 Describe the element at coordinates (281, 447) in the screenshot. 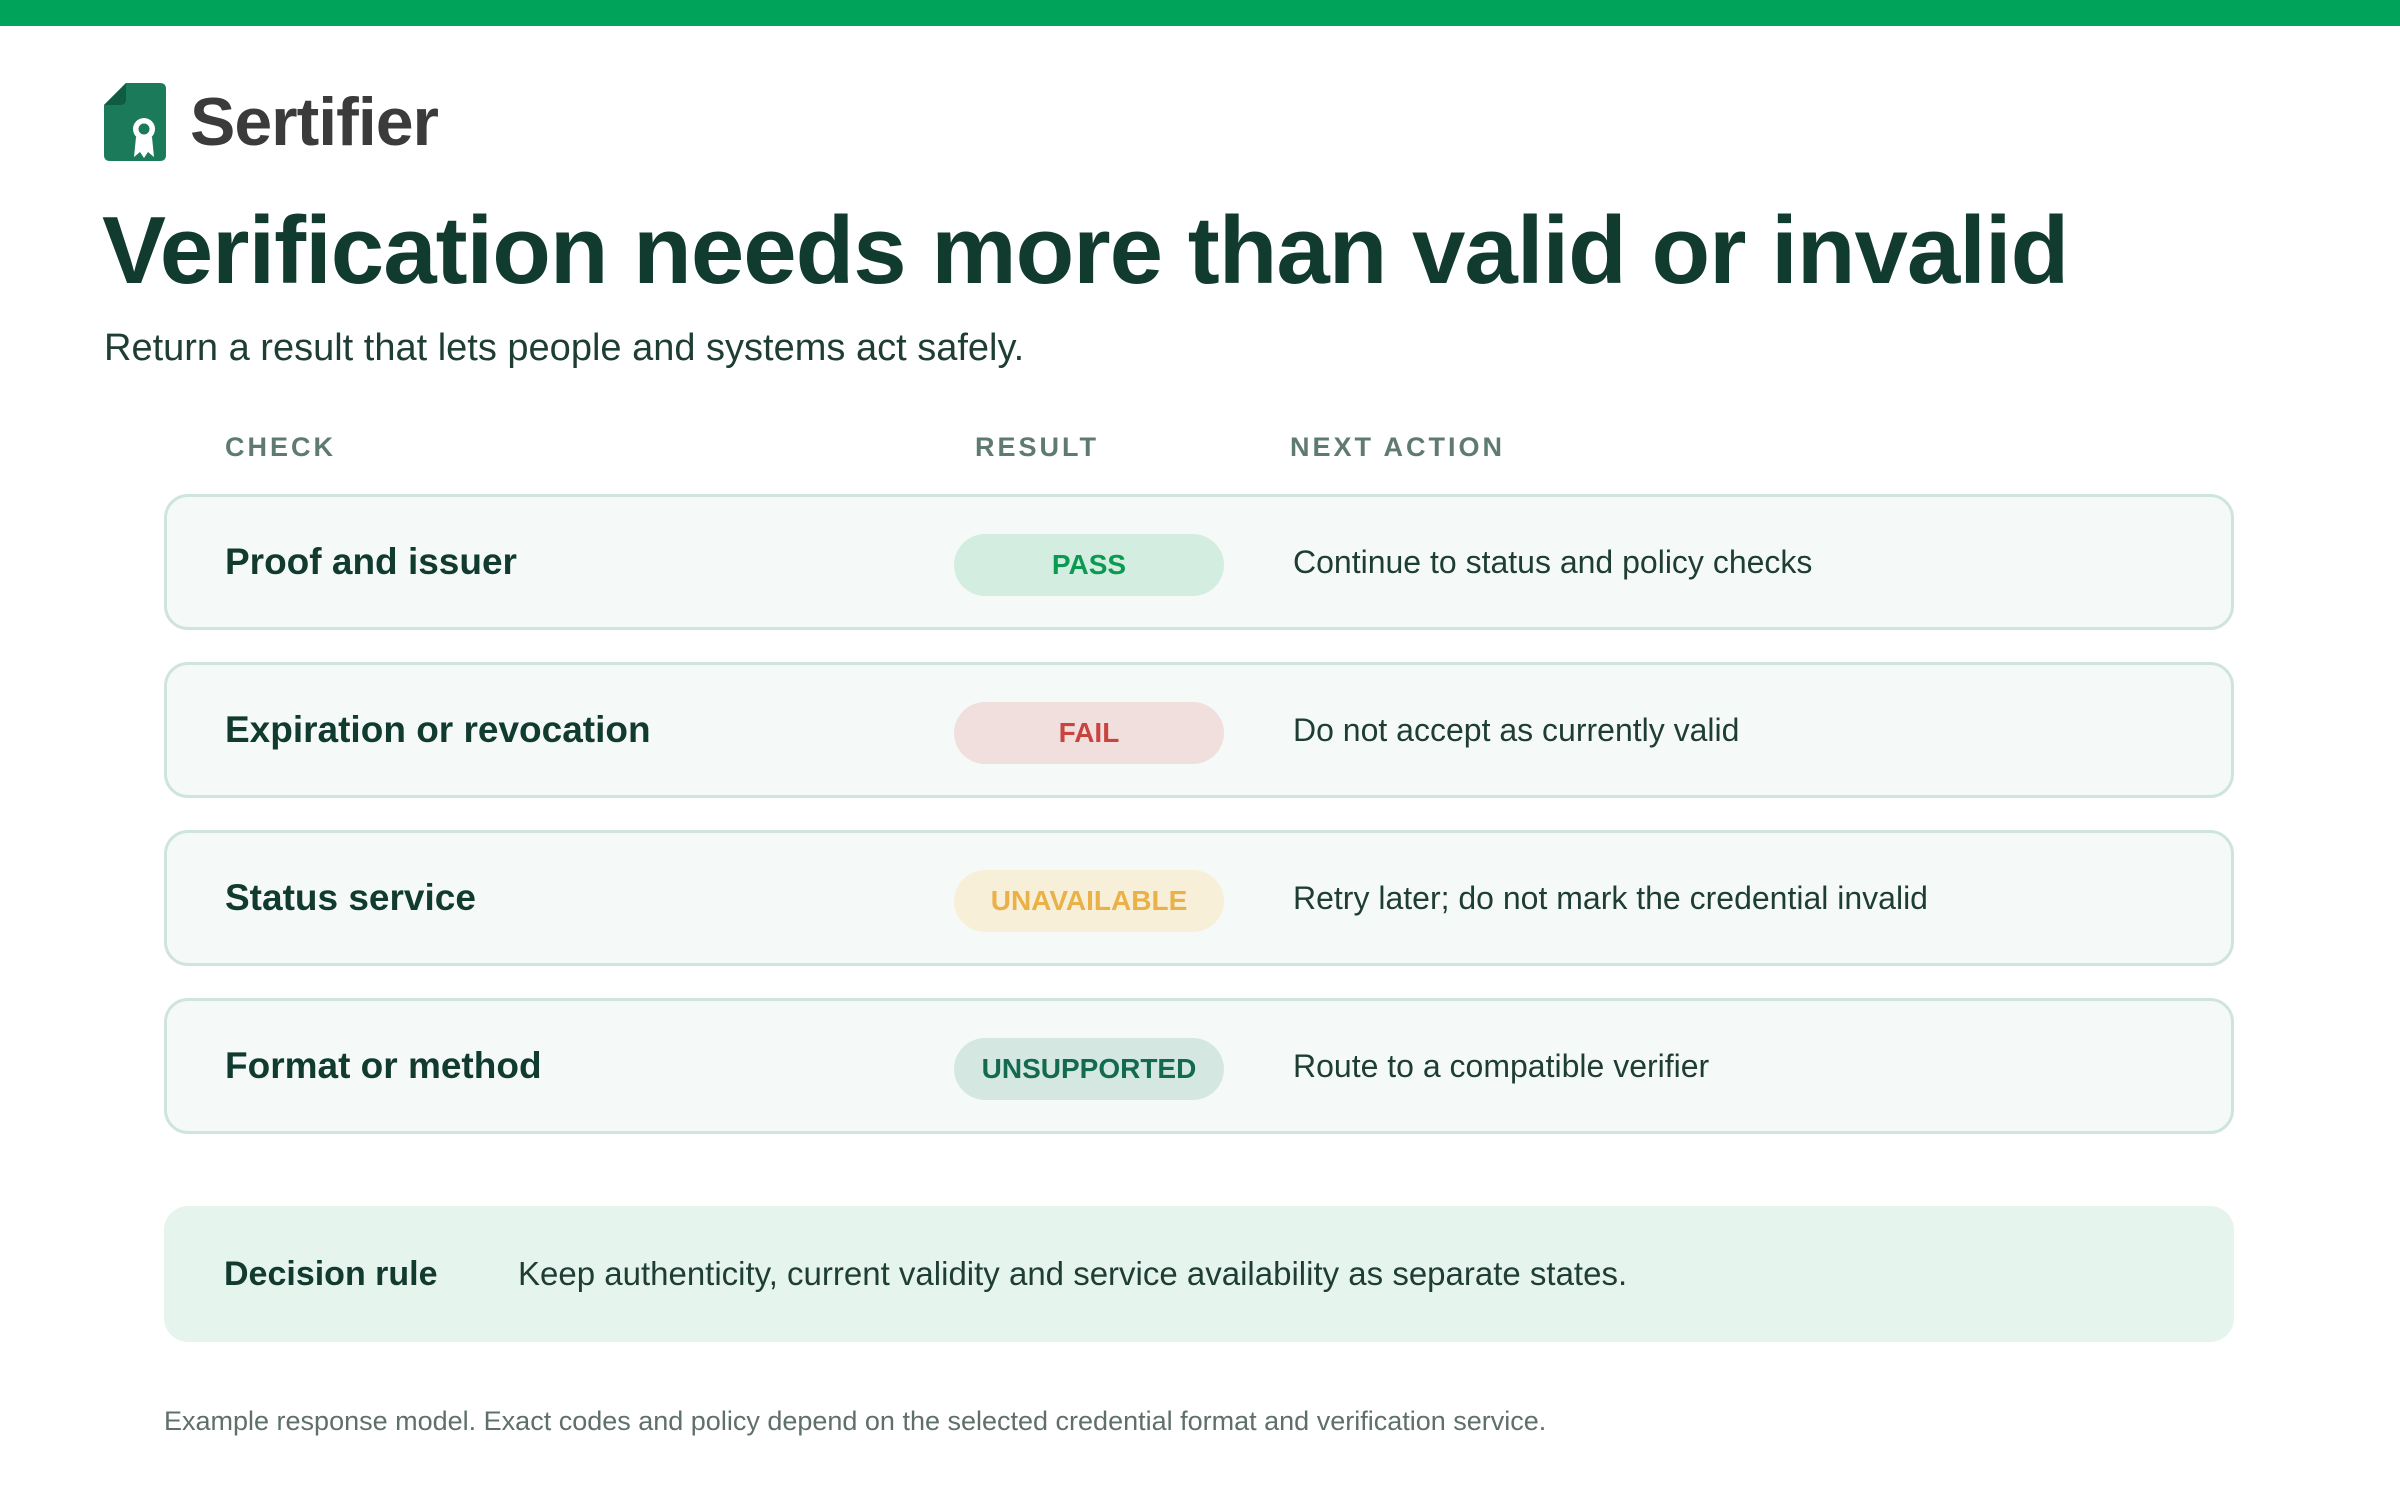

I see `column-header-check: CHECK` at that location.